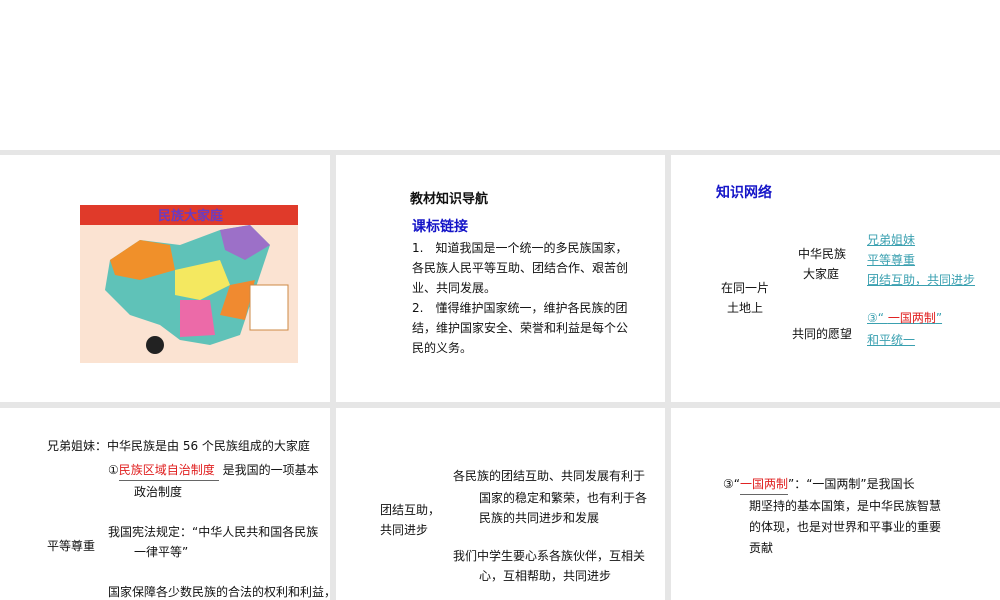  What do you see at coordinates (410, 510) in the screenshot?
I see `label: 团结互助，` at bounding box center [410, 510].